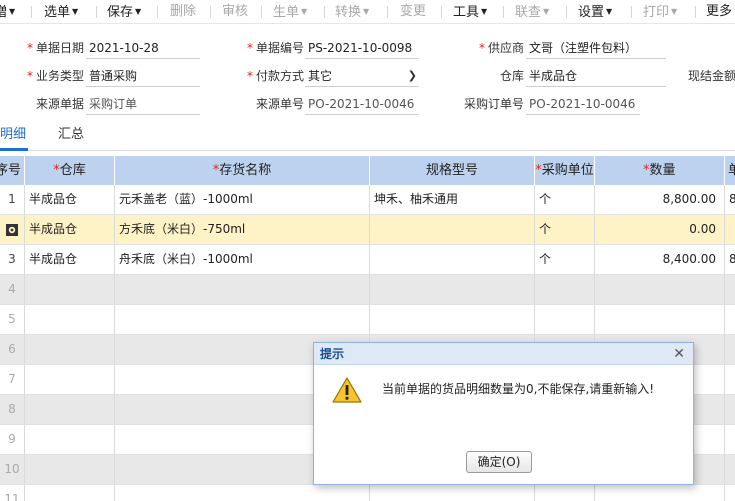  Describe the element at coordinates (12, 259) in the screenshot. I see `cell-seq: 3` at that location.